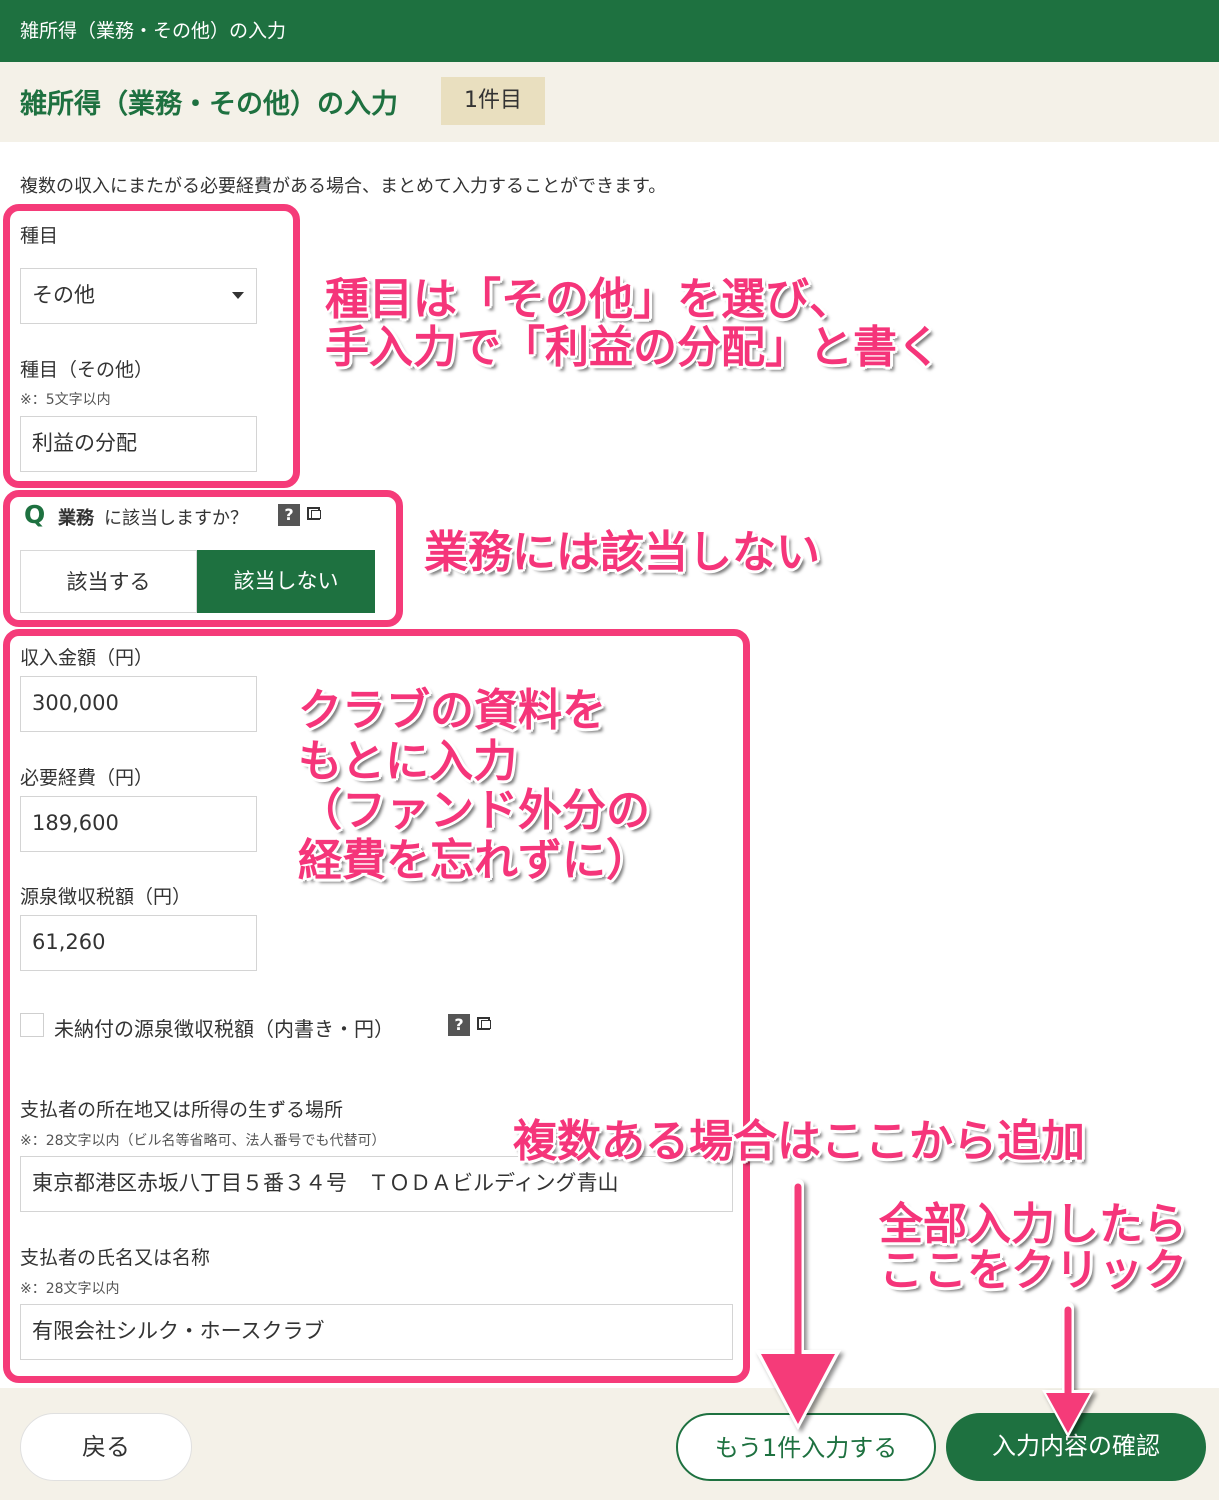 This screenshot has height=1500, width=1219. Describe the element at coordinates (799, 1141) in the screenshot. I see `annotation-multiple: 複数ある場合はここから追加` at that location.